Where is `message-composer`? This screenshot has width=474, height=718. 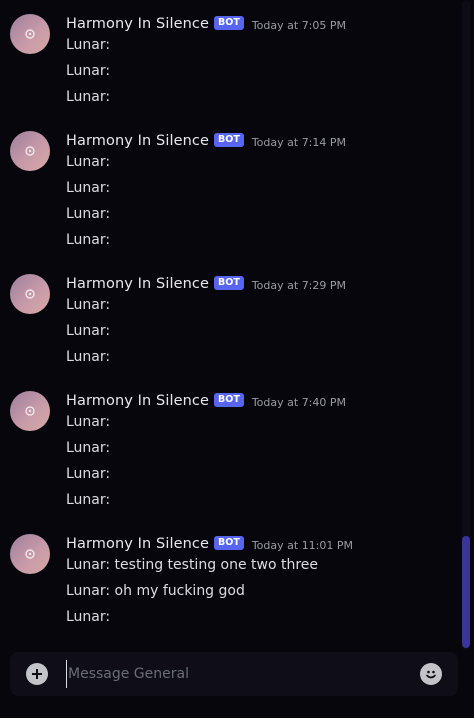 message-composer is located at coordinates (234, 674).